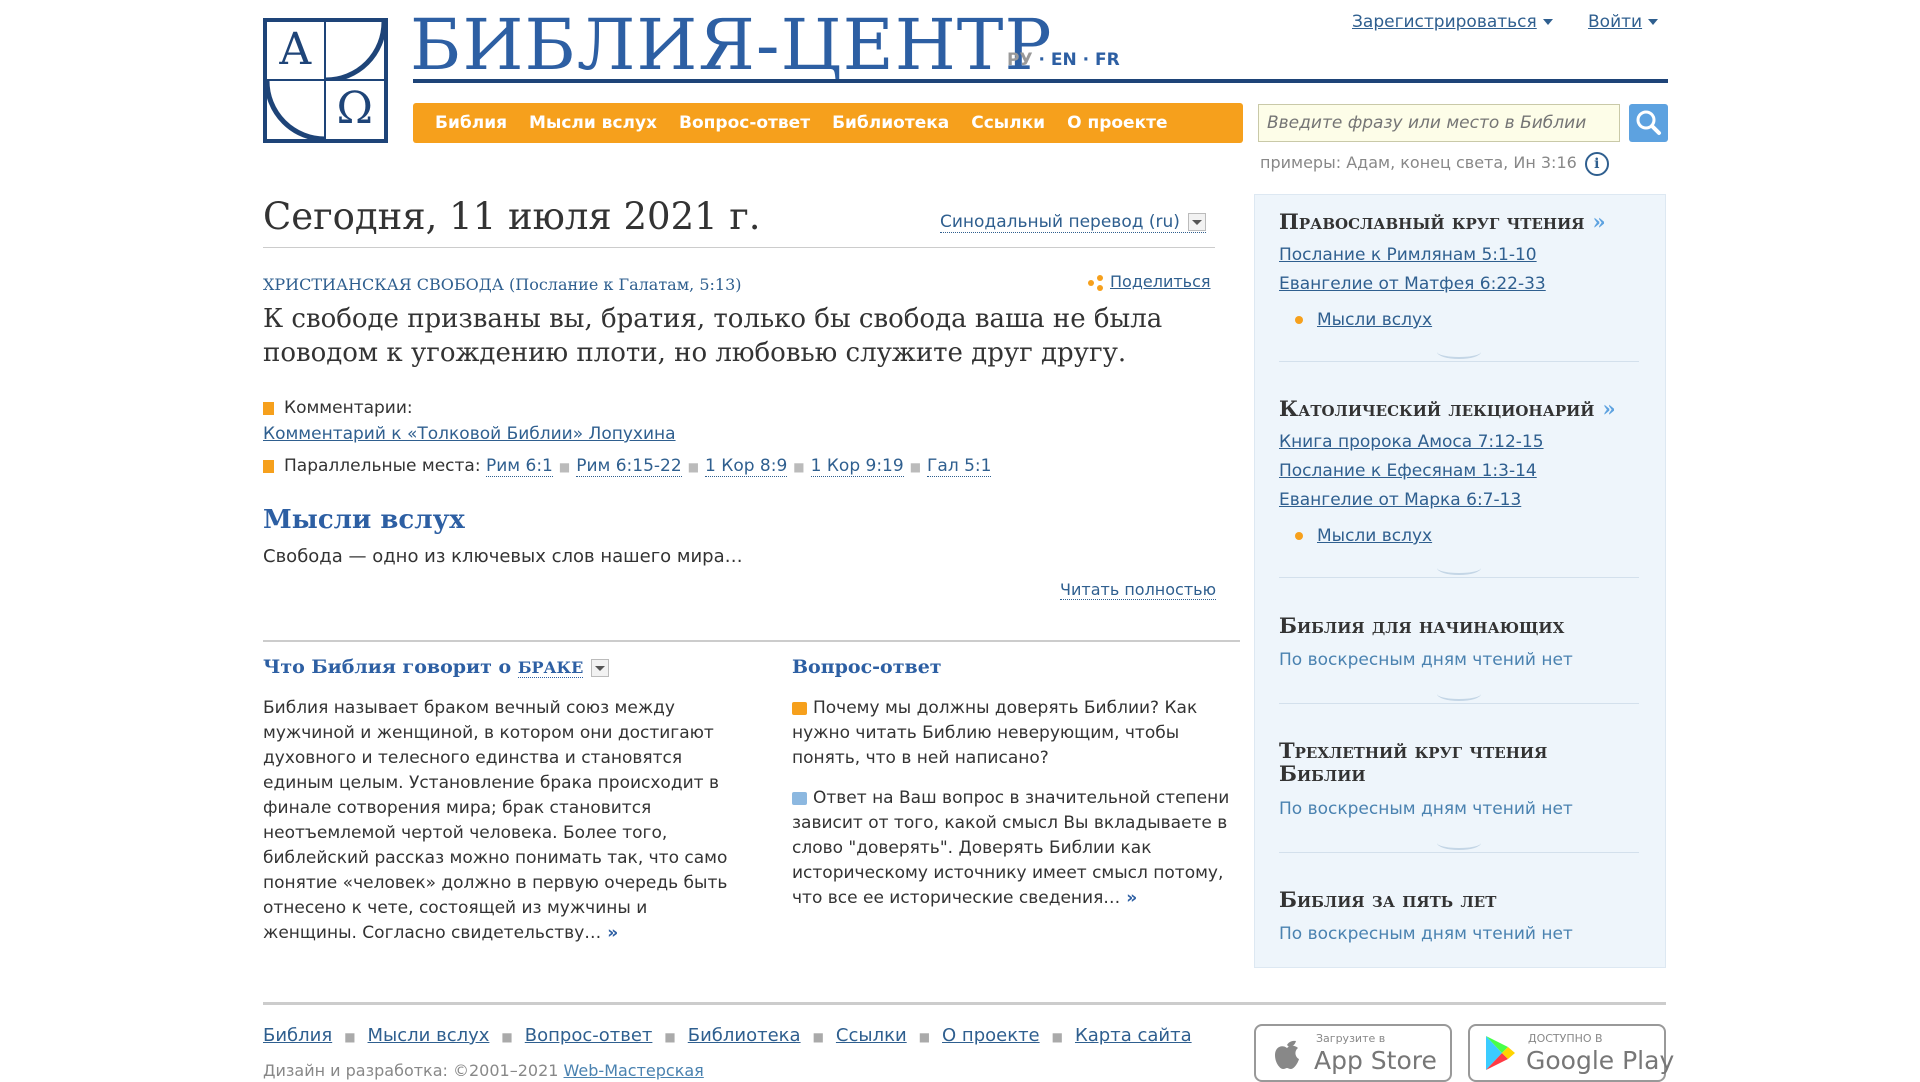 The image size is (1920, 1082). What do you see at coordinates (1351, 1038) in the screenshot?
I see `app-store-small: Загрузите в` at bounding box center [1351, 1038].